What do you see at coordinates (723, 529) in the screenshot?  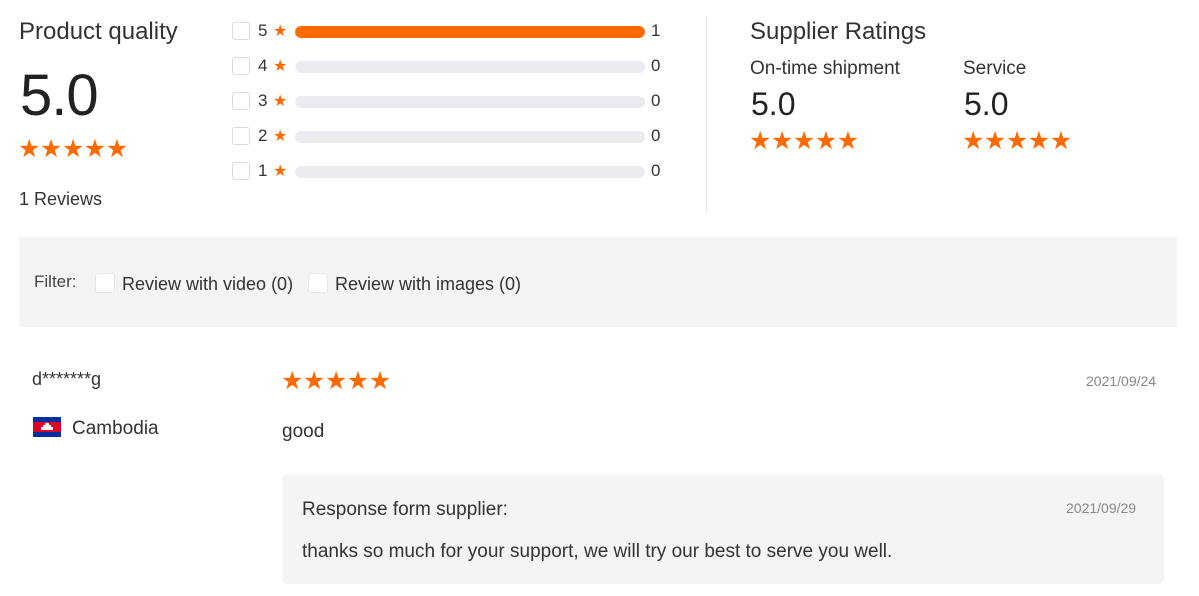 I see `supplier-response-box` at bounding box center [723, 529].